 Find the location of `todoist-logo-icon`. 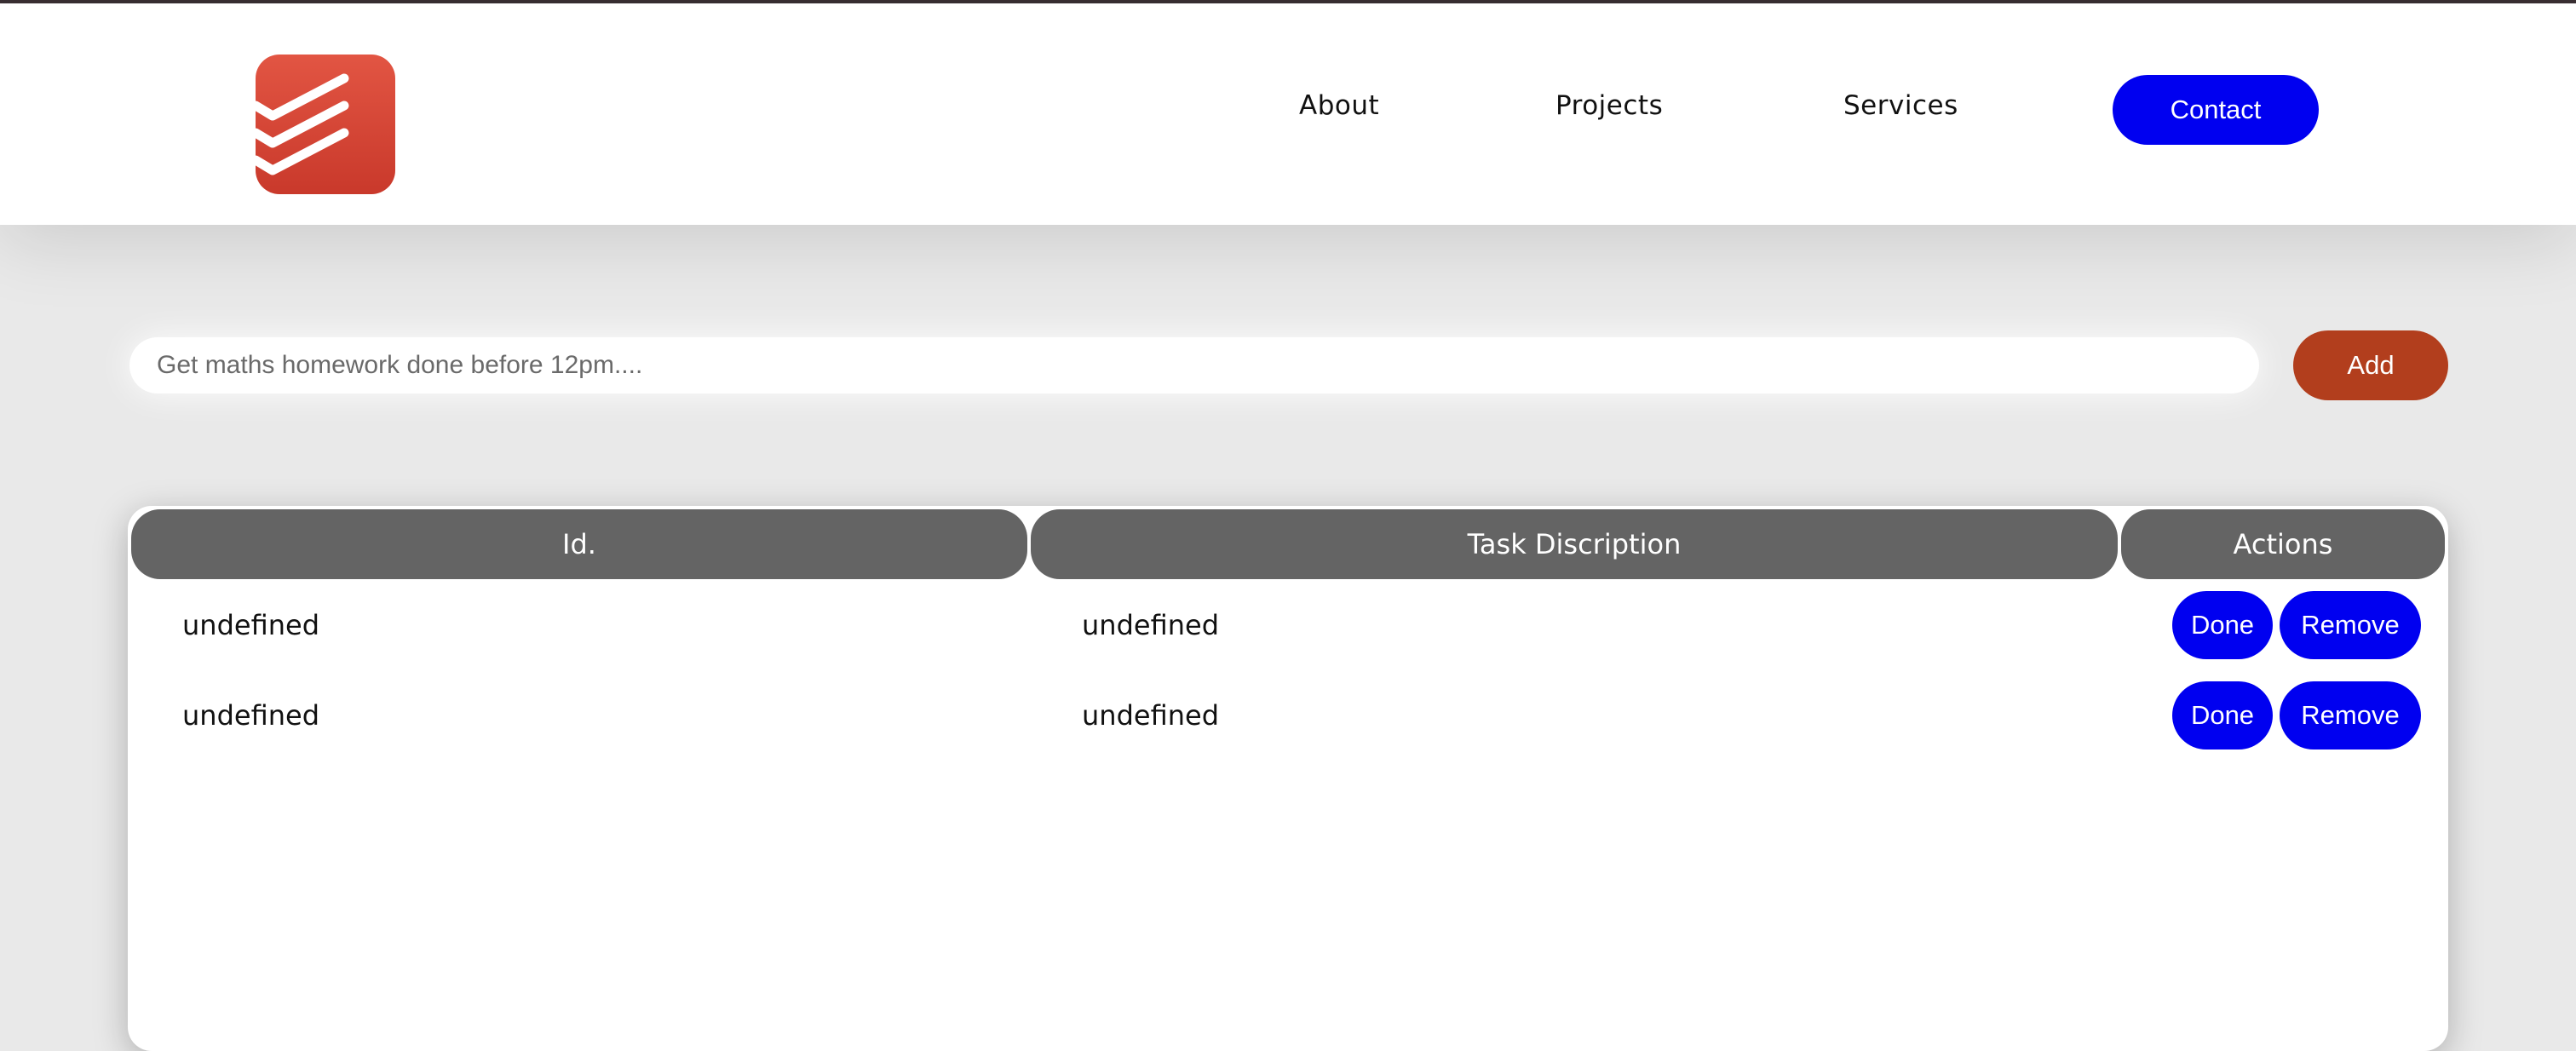

todoist-logo-icon is located at coordinates (325, 124).